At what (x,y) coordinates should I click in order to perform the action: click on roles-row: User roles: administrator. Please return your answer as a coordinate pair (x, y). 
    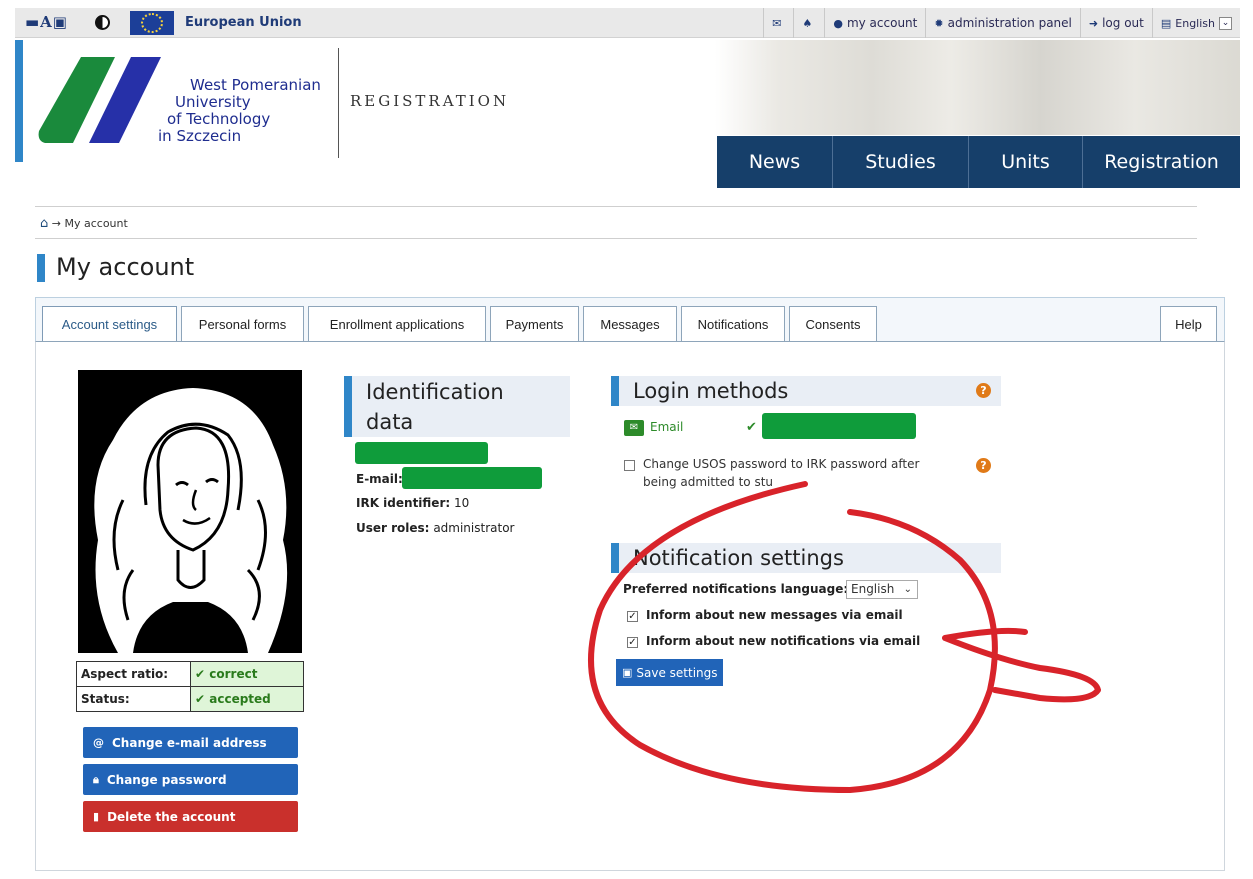
    Looking at the image, I should click on (435, 528).